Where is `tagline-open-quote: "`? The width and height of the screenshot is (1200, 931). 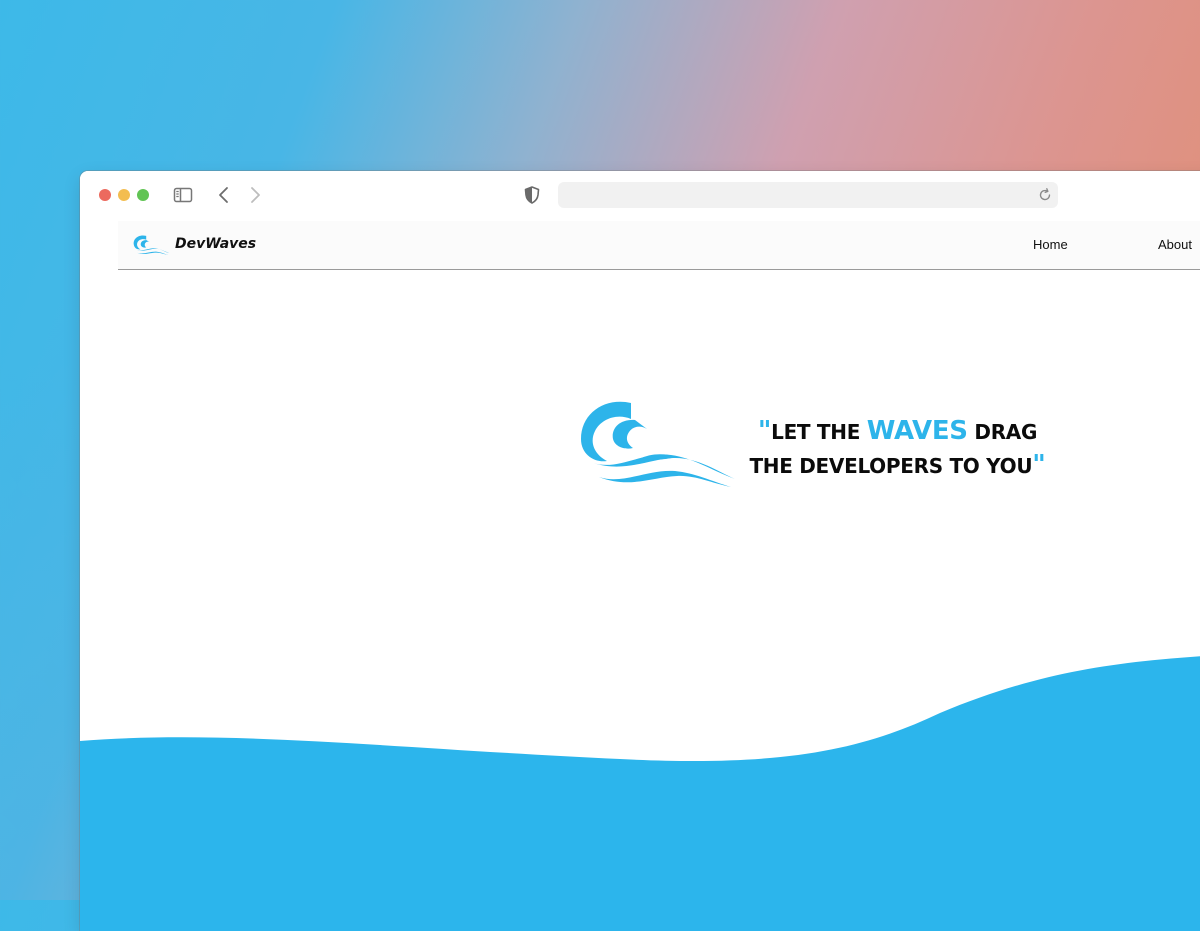
tagline-open-quote: " is located at coordinates (764, 431).